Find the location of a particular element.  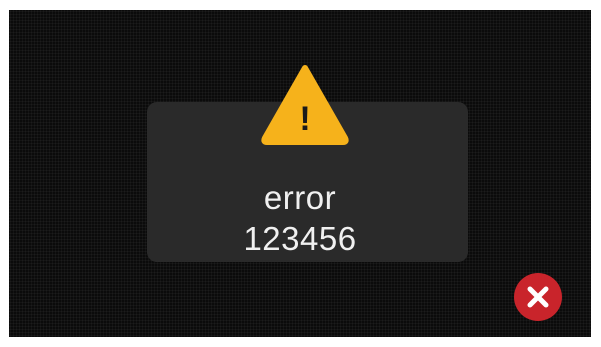

close-icon is located at coordinates (538, 297).